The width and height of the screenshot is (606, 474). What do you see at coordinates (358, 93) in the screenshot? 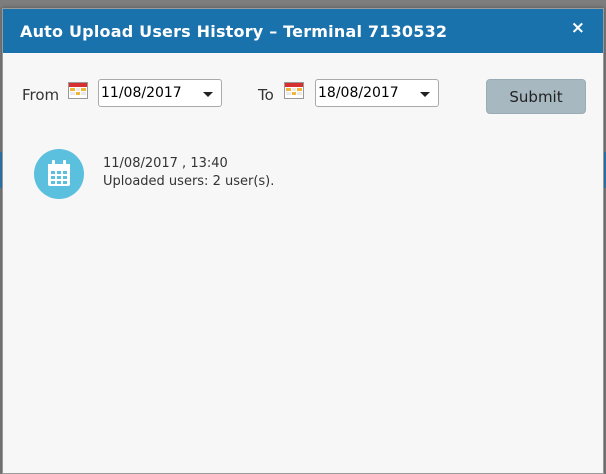
I see `to-date-value: 18/08/2017` at bounding box center [358, 93].